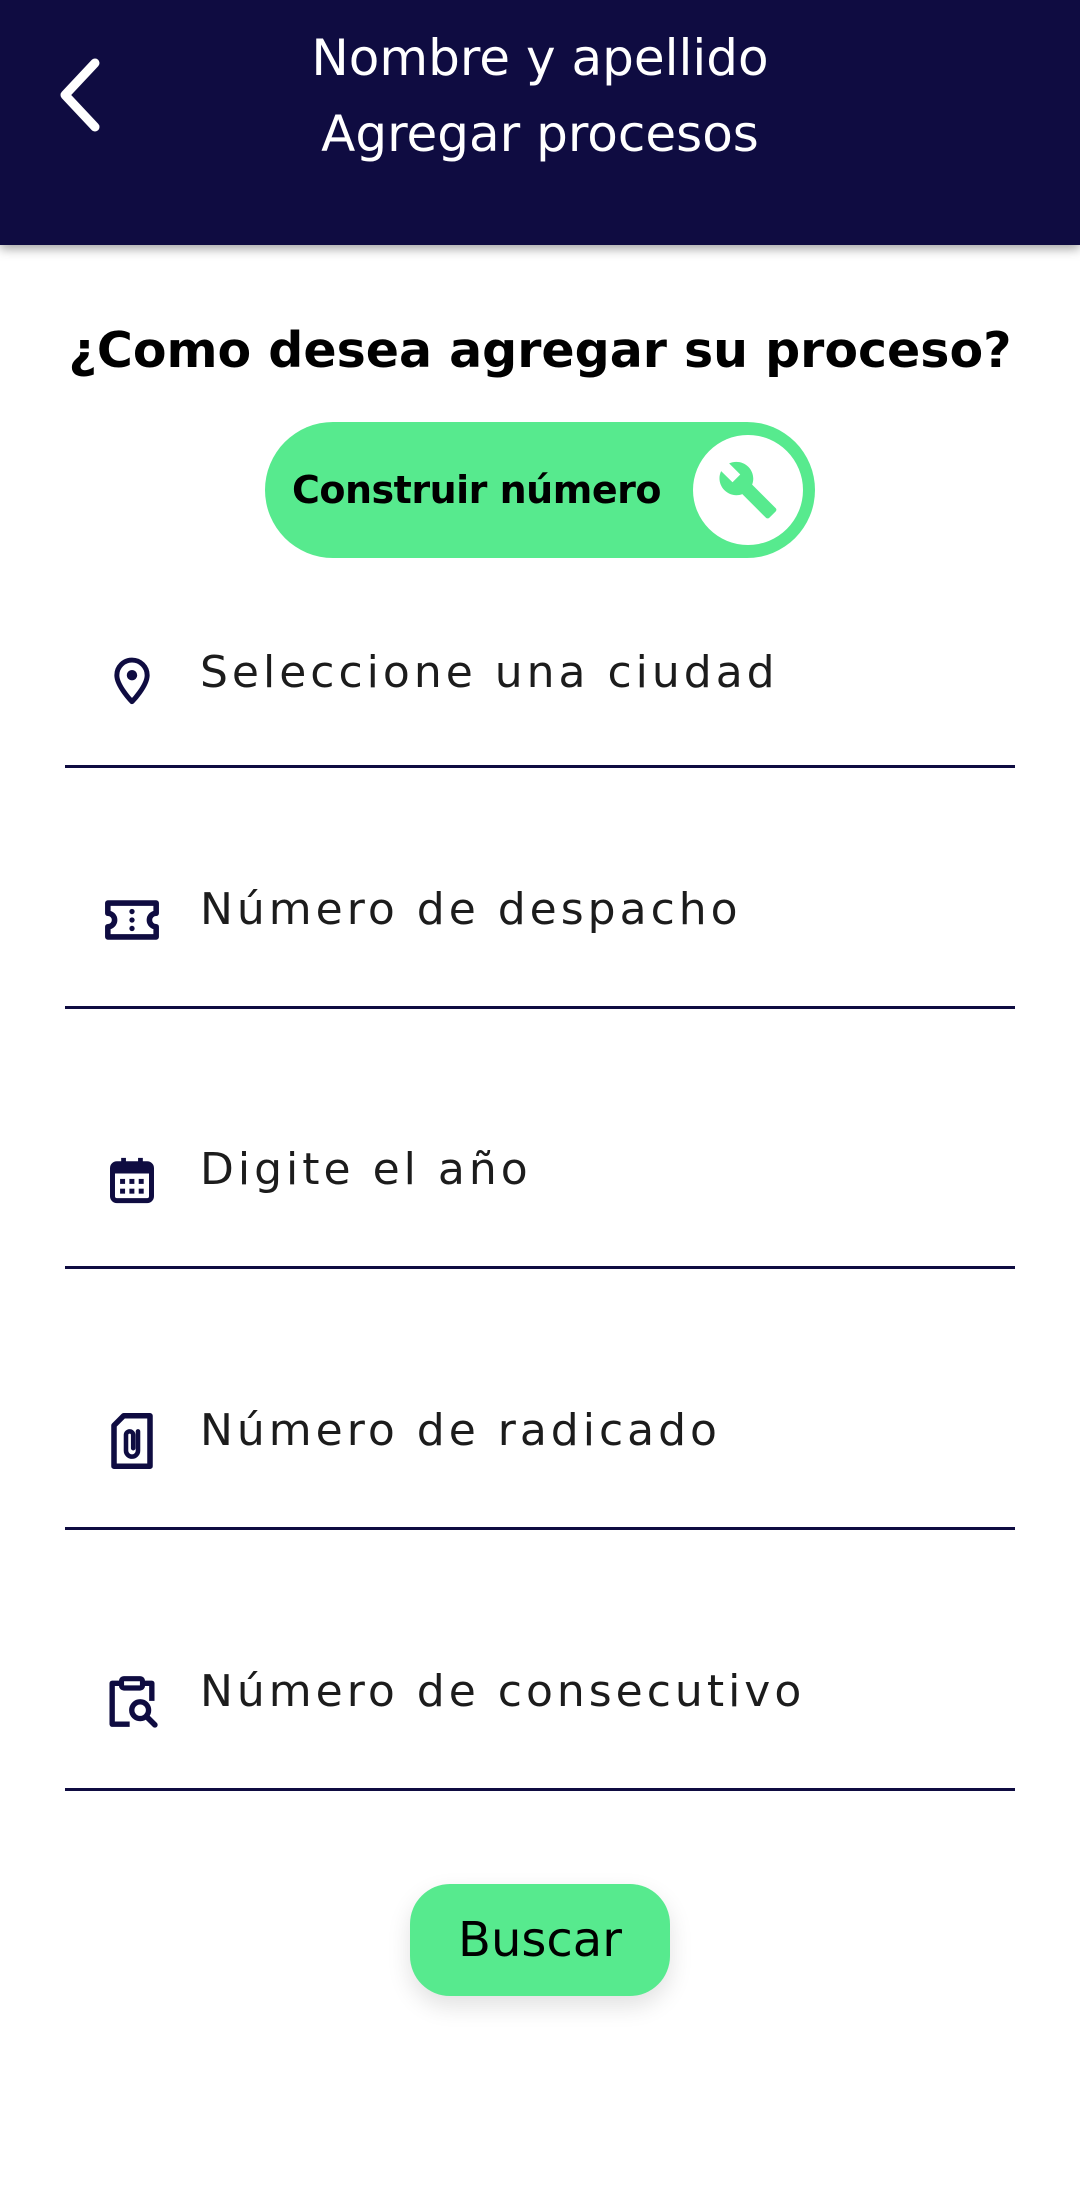 The image size is (1080, 2189). I want to click on city-select-placeholder: Seleccione una ciudad, so click(489, 672).